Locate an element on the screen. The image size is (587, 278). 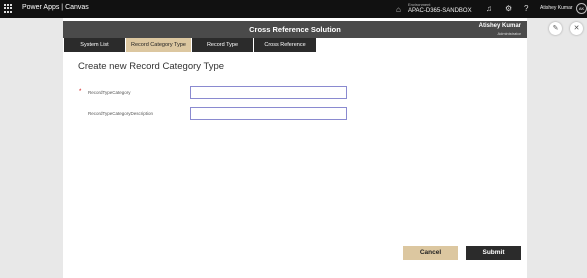
tab-record-category-type: Record Category Type is located at coordinates (158, 45).